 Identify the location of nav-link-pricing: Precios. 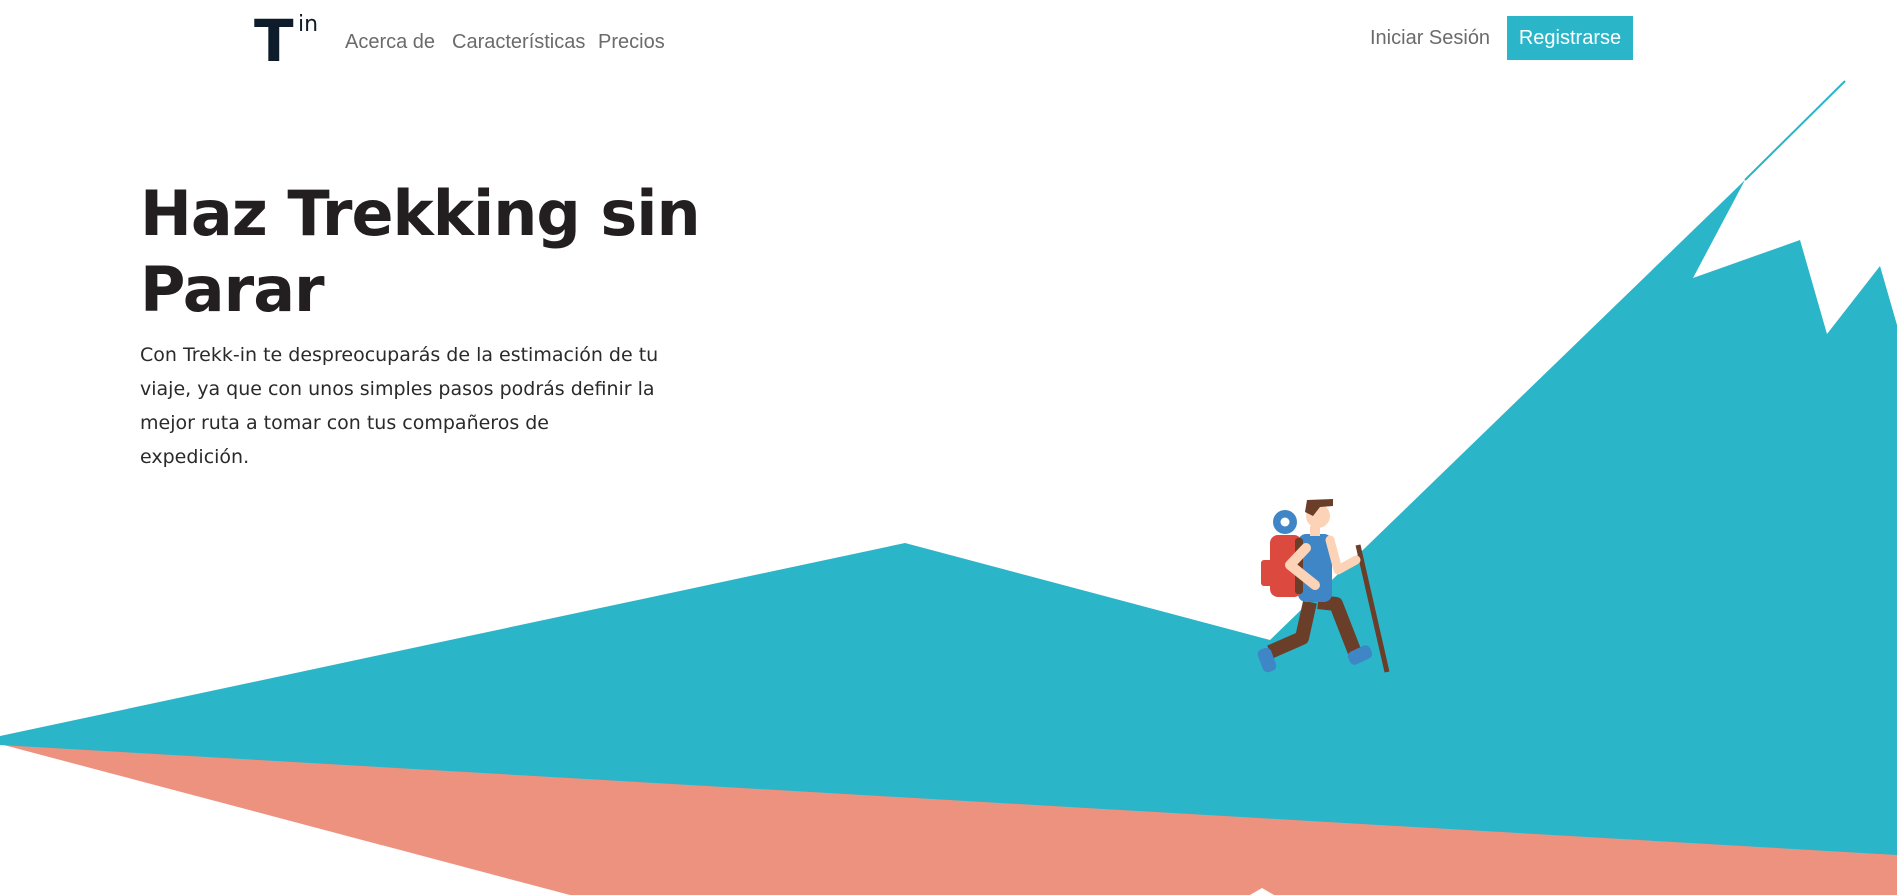
(631, 42).